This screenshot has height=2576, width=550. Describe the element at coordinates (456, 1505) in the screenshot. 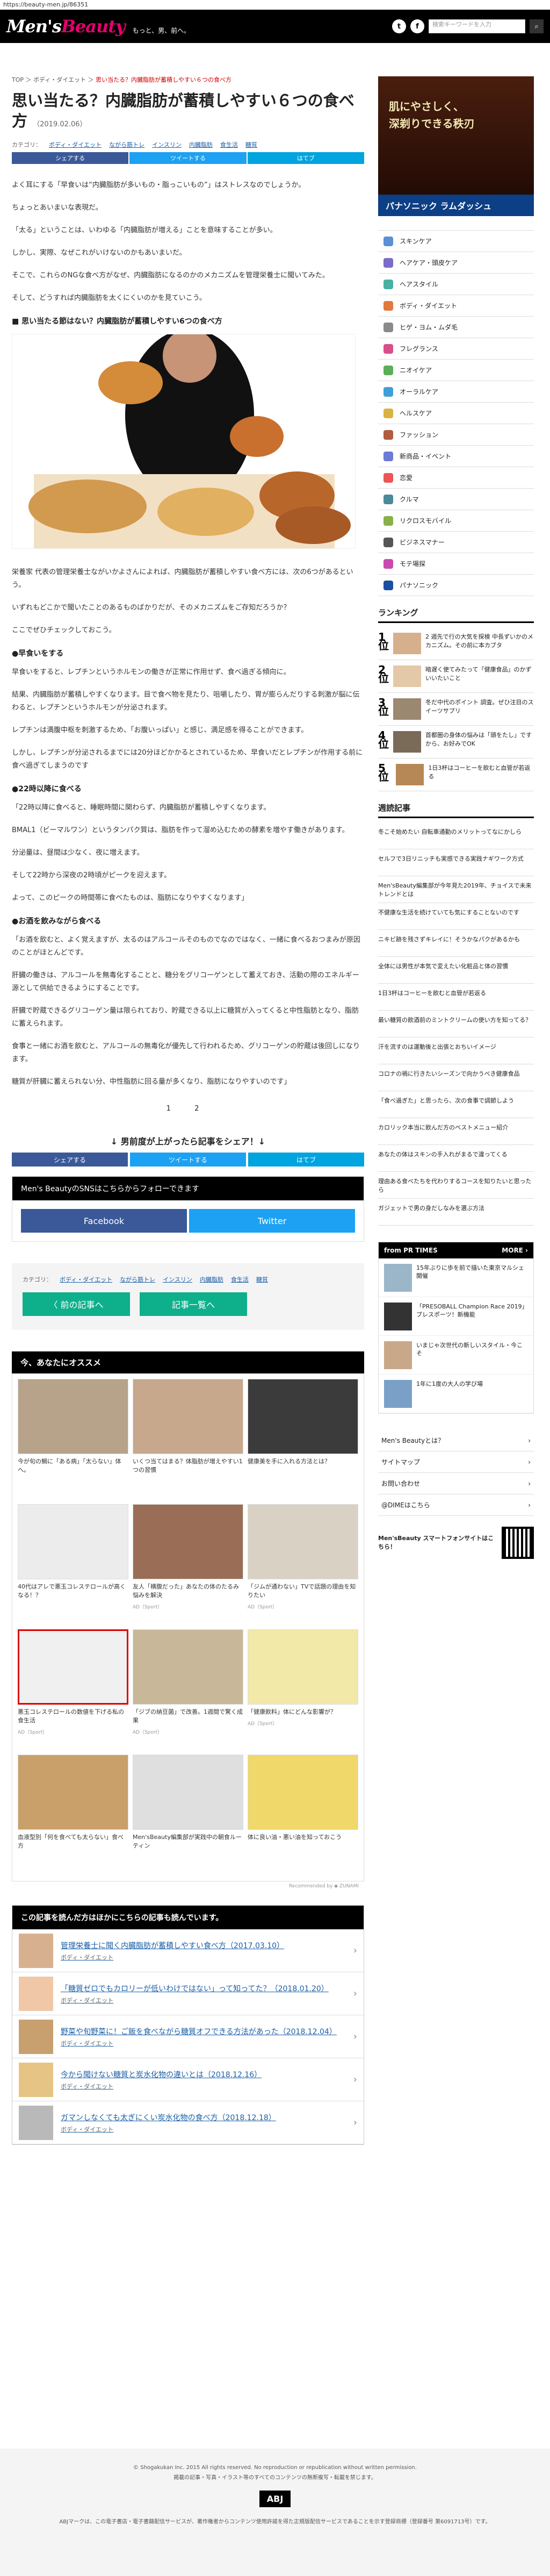

I see `dime-link: @DIMEはこちら ›` at that location.